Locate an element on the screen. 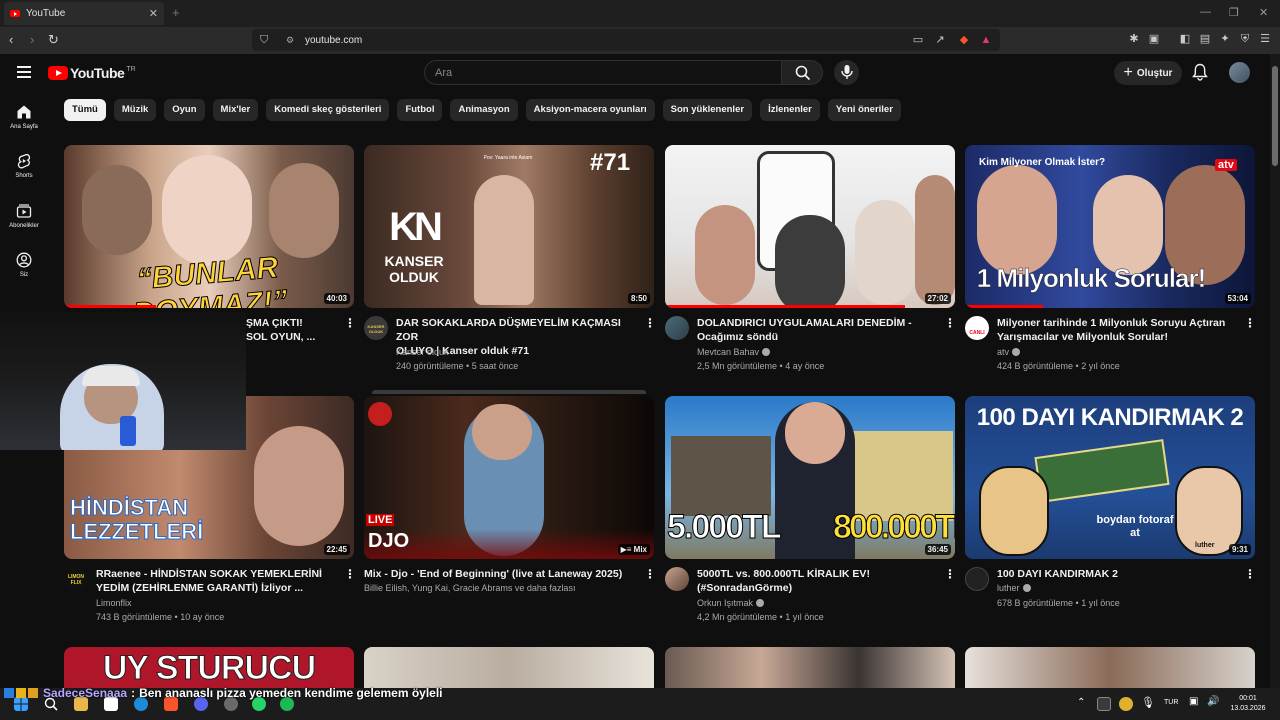  channel-avatar: CANLI is located at coordinates (977, 328).